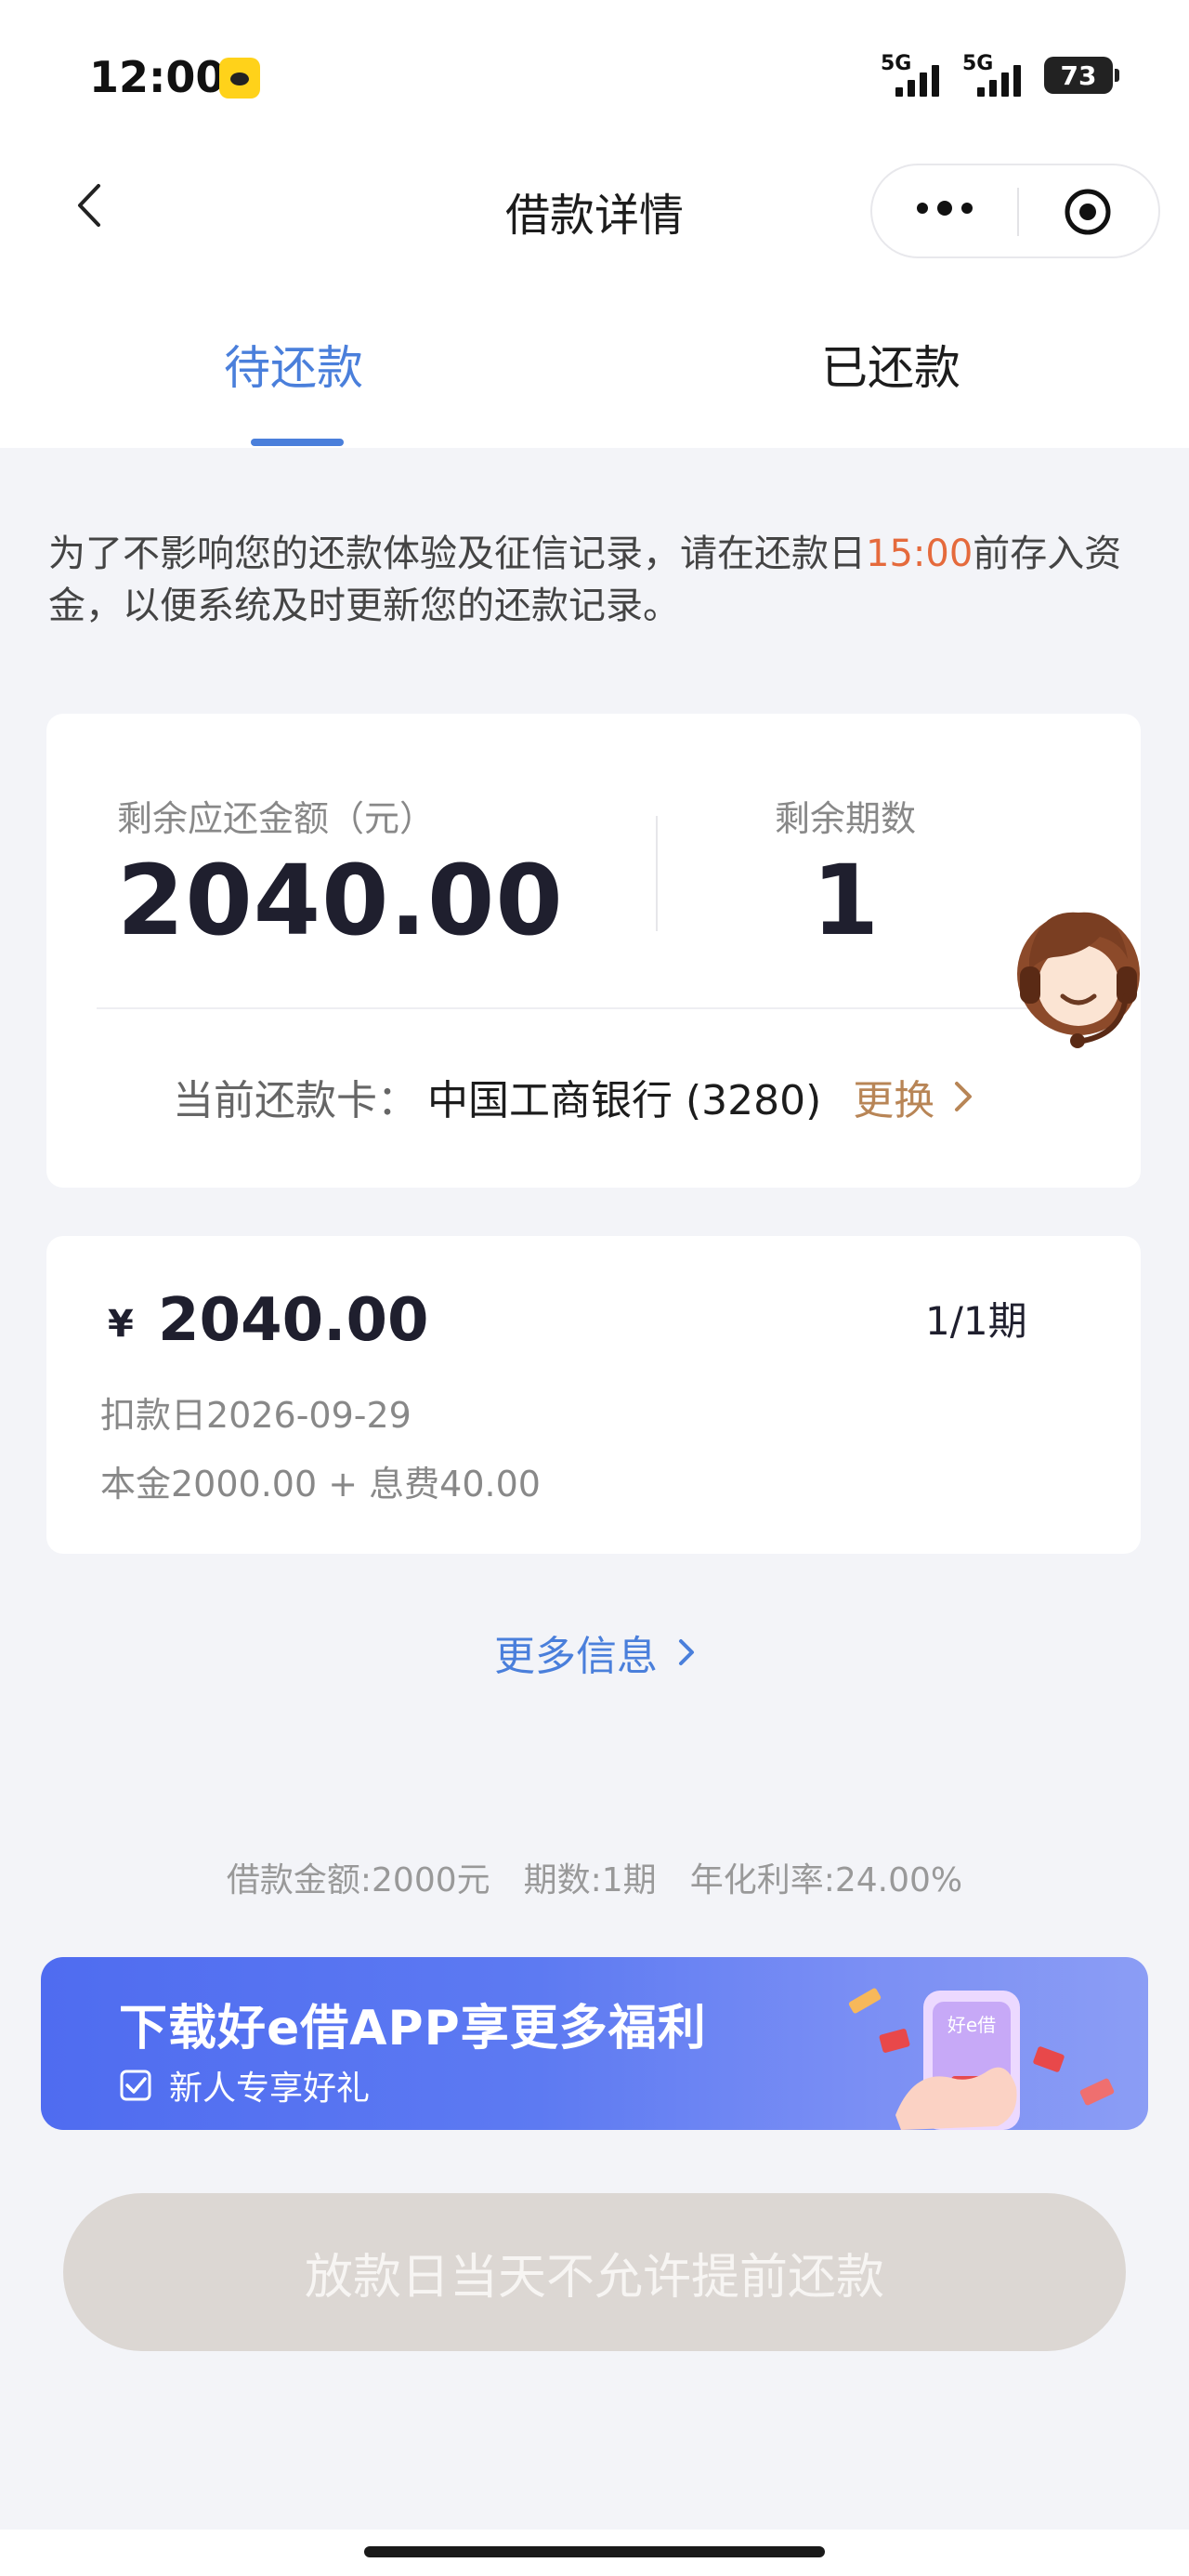 This screenshot has height=2576, width=1189. I want to click on installment-breakdown: 本金2000.00 + 息费40.00, so click(320, 1484).